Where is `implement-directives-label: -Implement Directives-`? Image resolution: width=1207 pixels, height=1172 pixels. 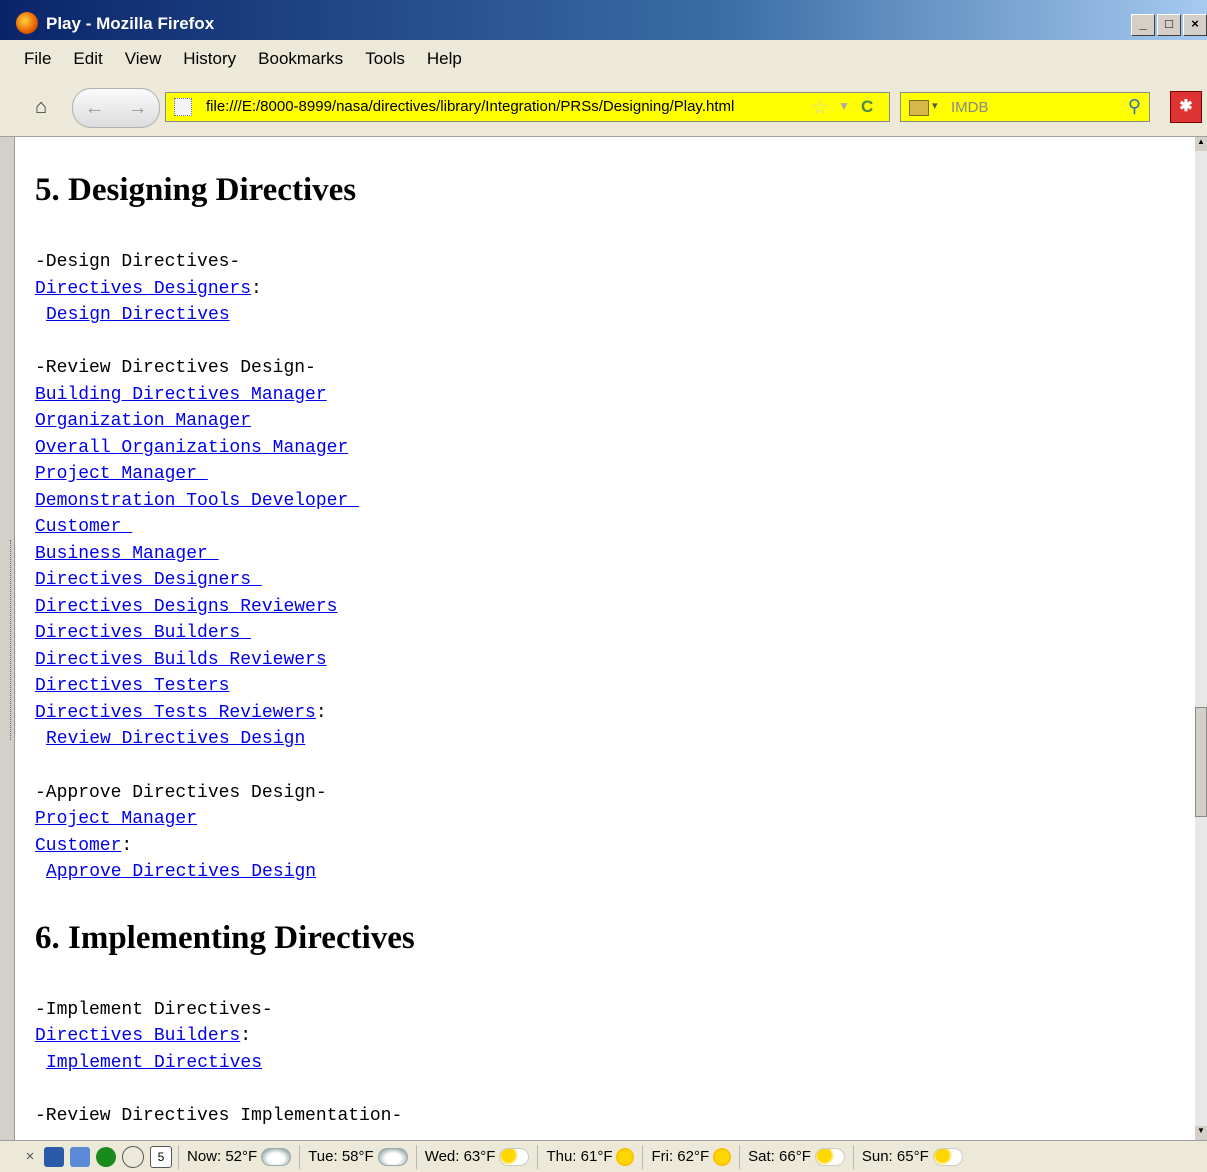 implement-directives-label: -Implement Directives- is located at coordinates (154, 1010).